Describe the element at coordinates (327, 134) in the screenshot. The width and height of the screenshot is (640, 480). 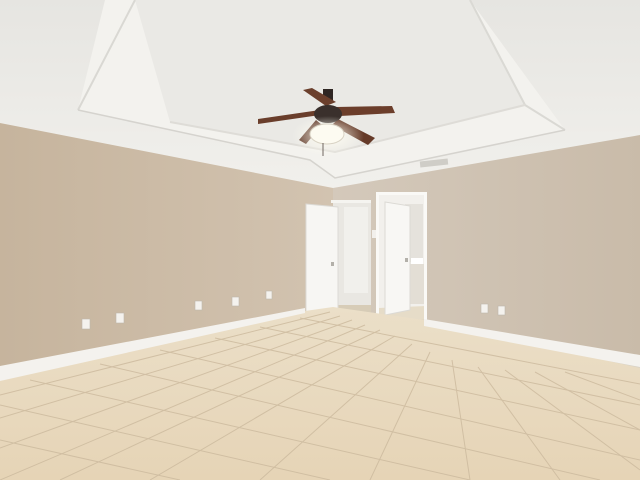
I see `fan-light-bowl` at that location.